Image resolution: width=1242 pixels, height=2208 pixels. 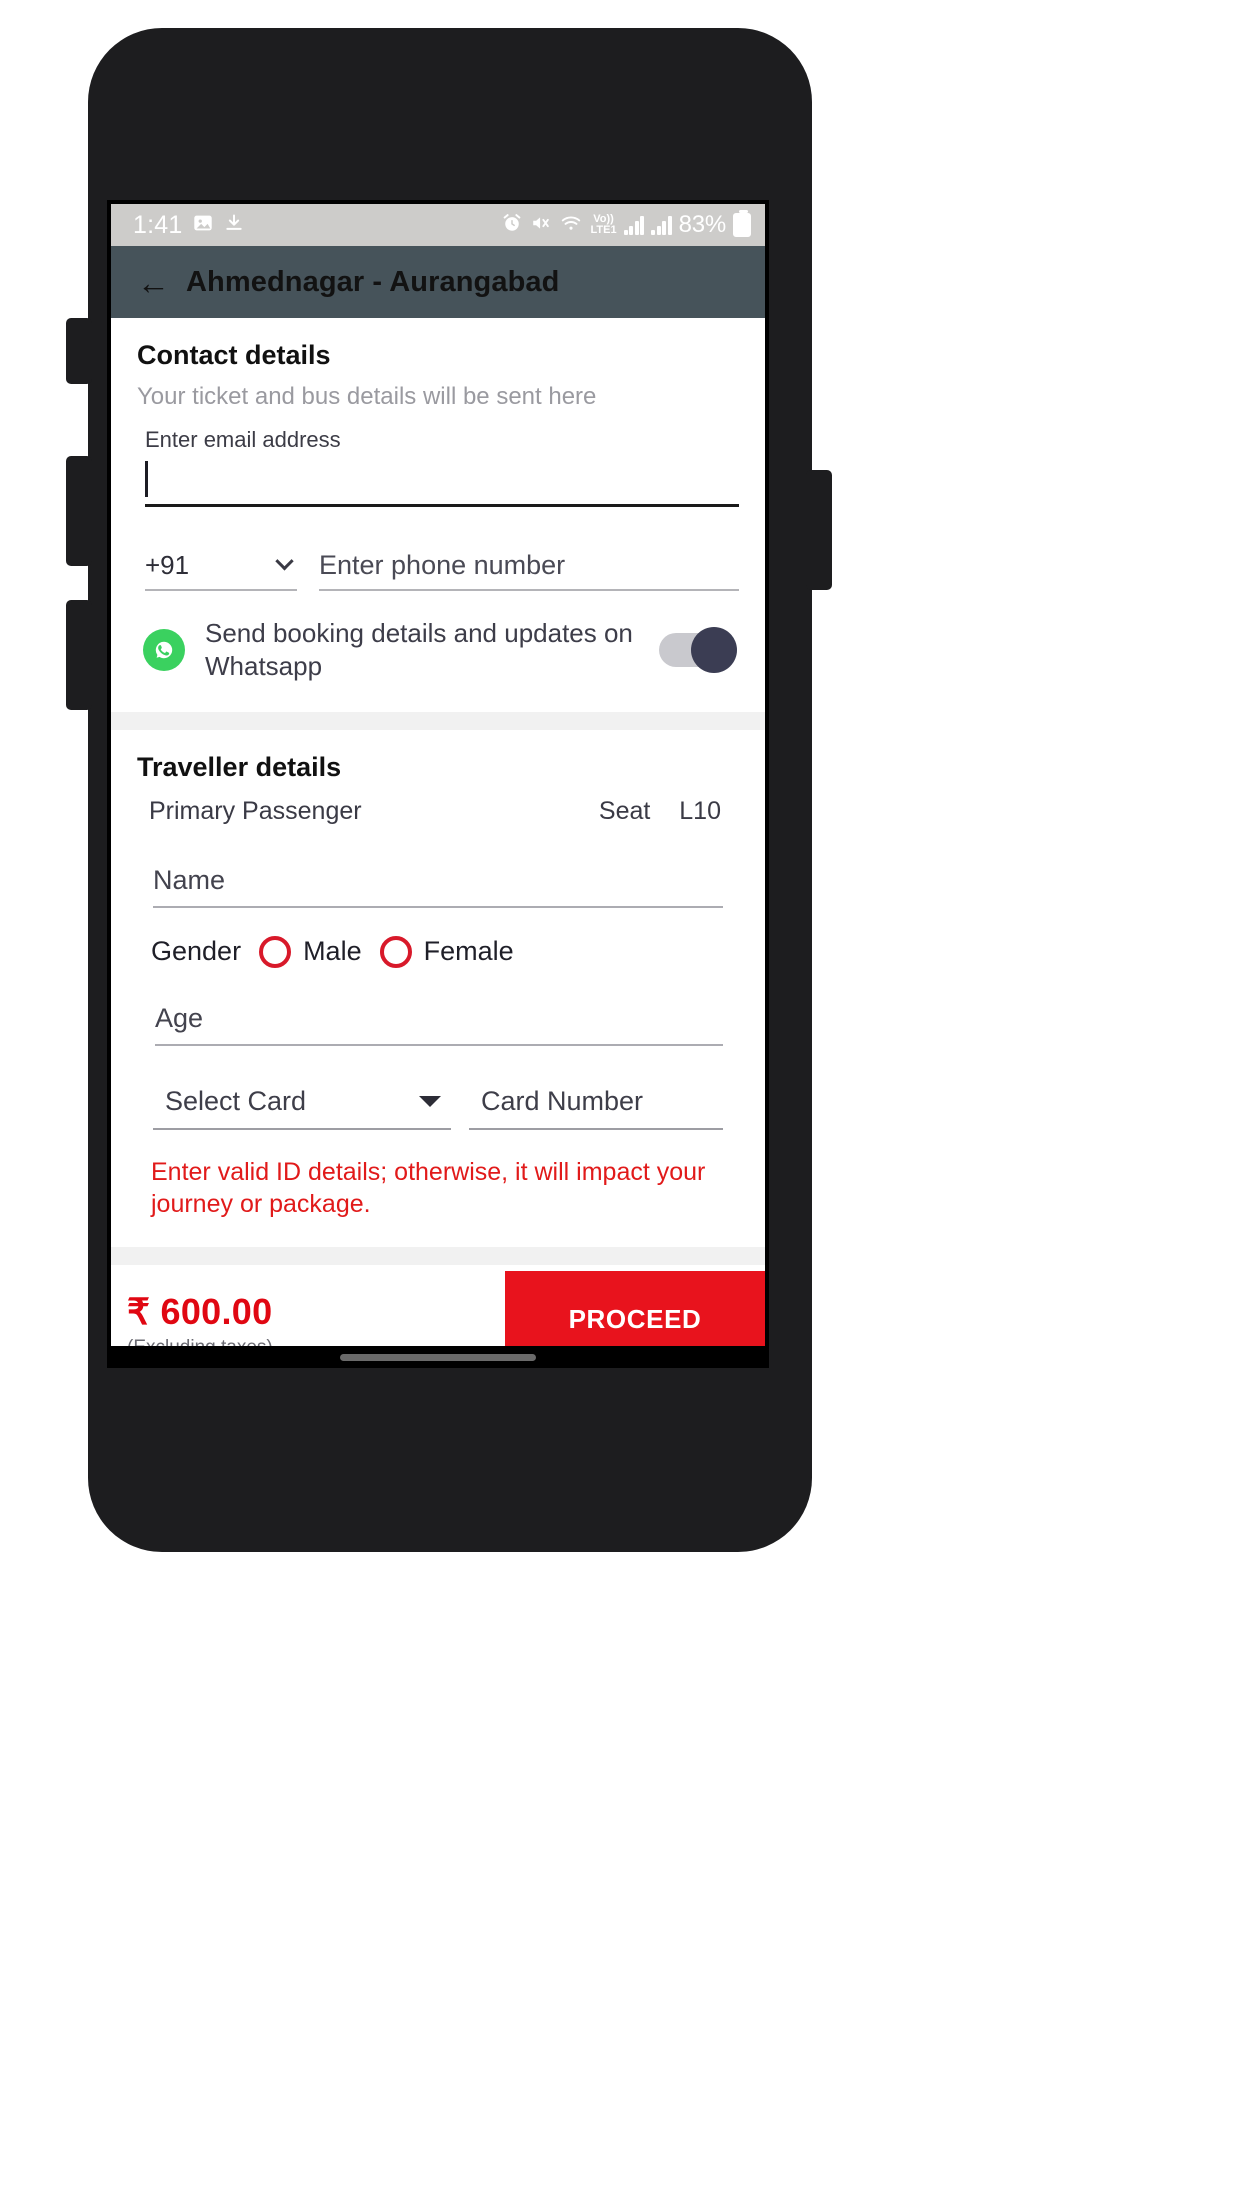 I want to click on phone-row: +91 Enter phone number, so click(x=438, y=566).